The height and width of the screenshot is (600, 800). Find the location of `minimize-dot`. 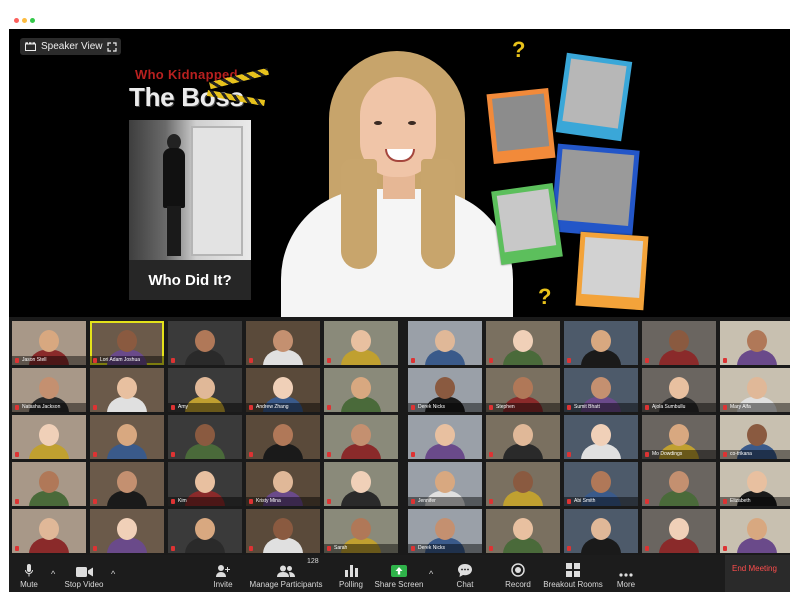

minimize-dot is located at coordinates (24, 20).